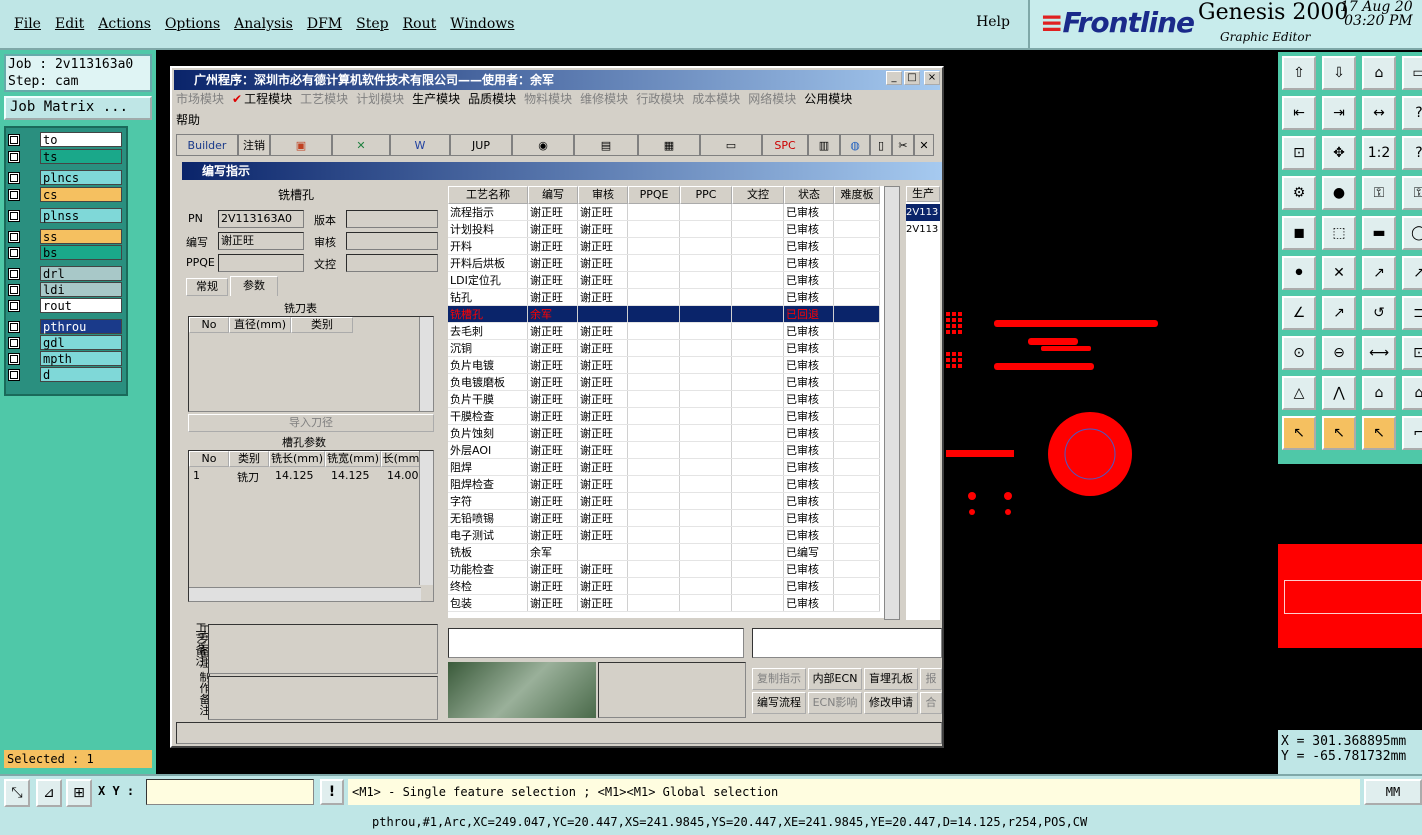 Image resolution: width=1422 pixels, height=835 pixels. I want to click on module-menu-item: 行政模块, so click(660, 99).